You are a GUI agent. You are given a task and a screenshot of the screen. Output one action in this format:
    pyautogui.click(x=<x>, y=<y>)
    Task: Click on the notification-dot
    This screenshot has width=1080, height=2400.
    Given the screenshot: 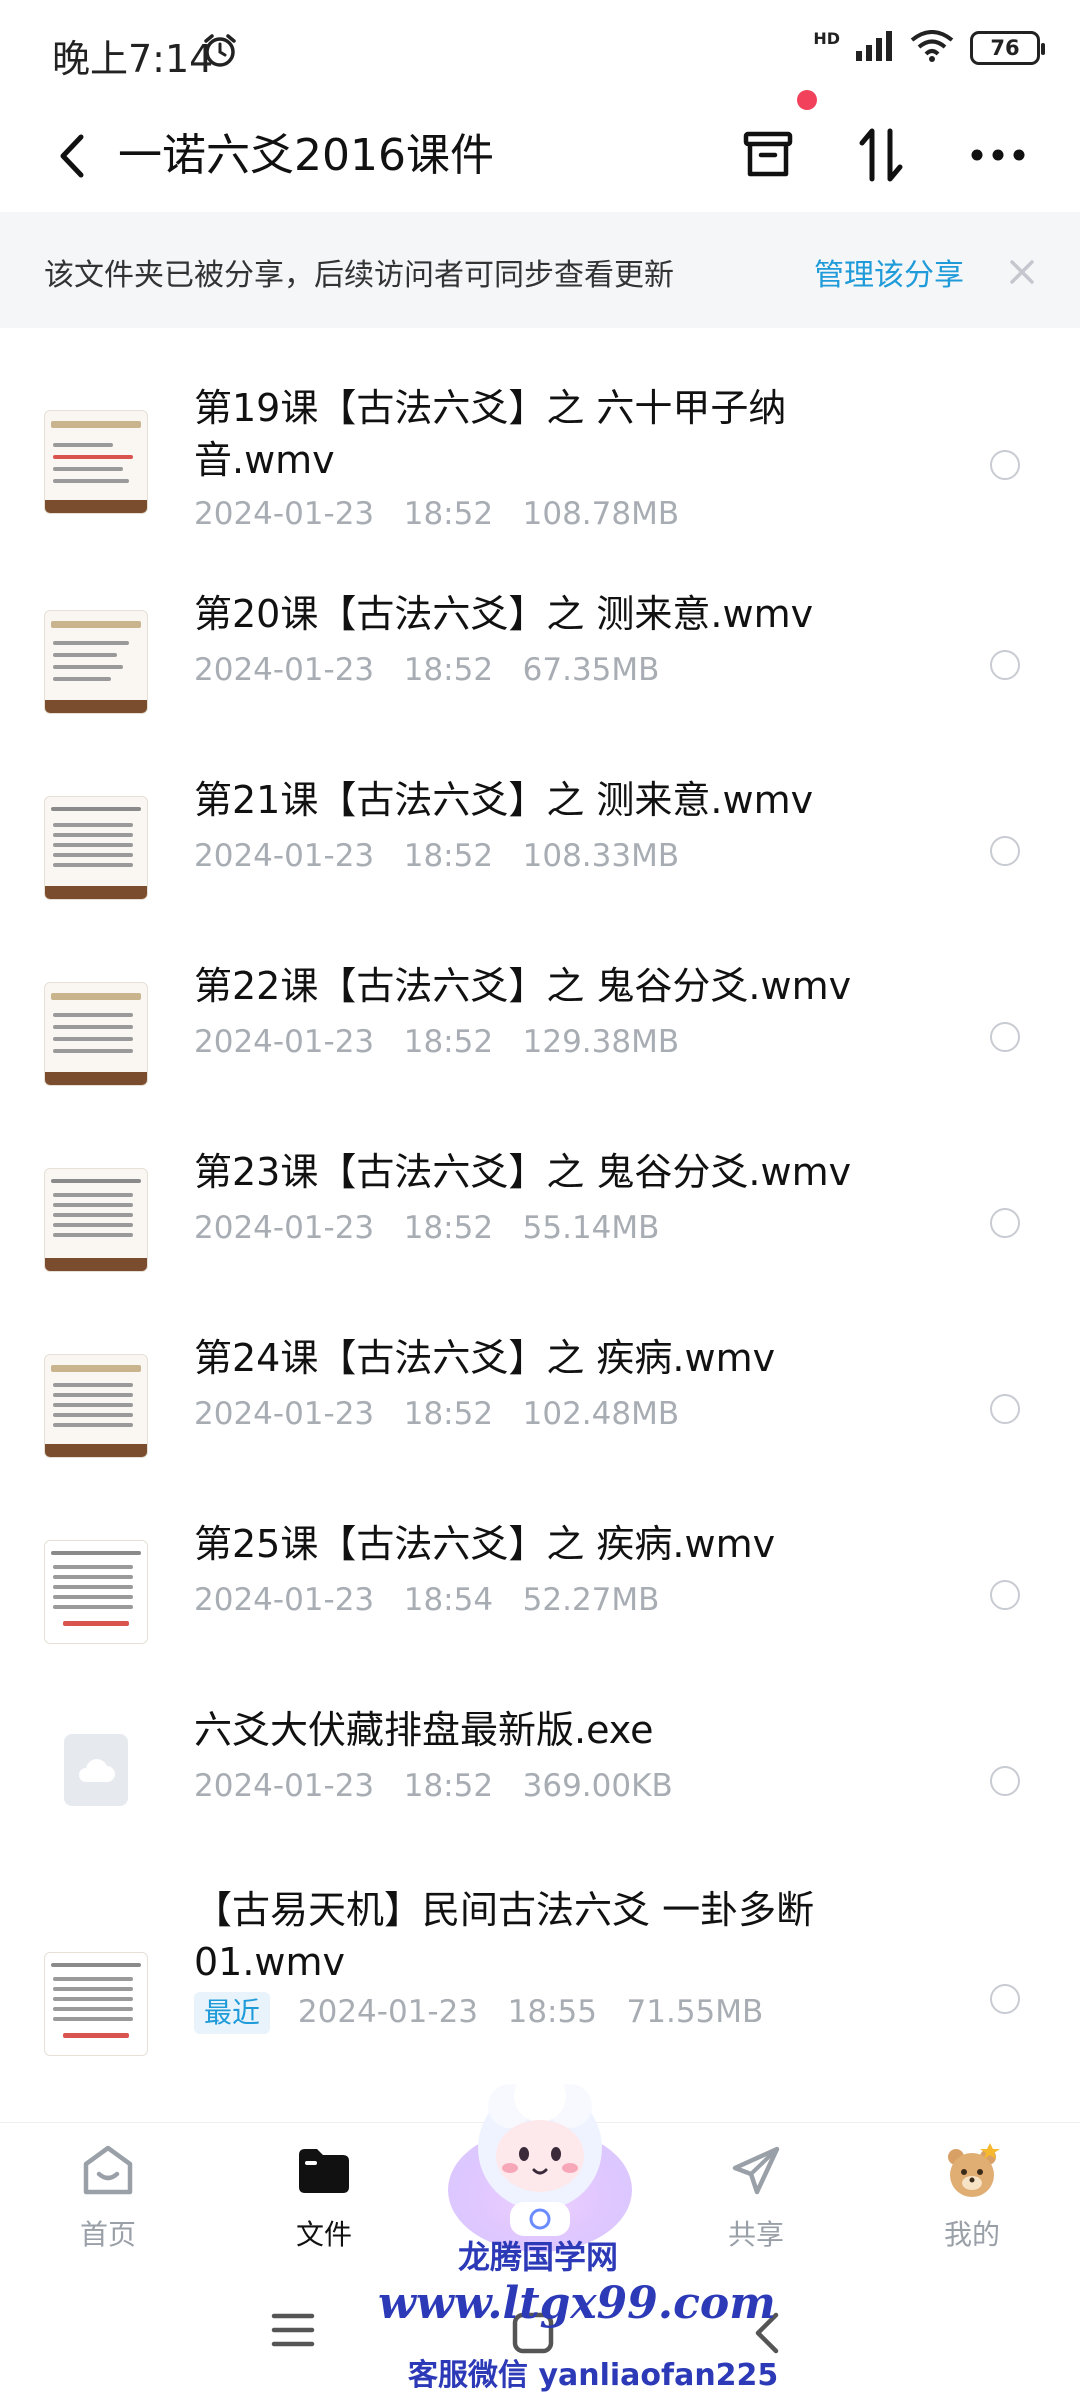 What is the action you would take?
    pyautogui.click(x=807, y=100)
    